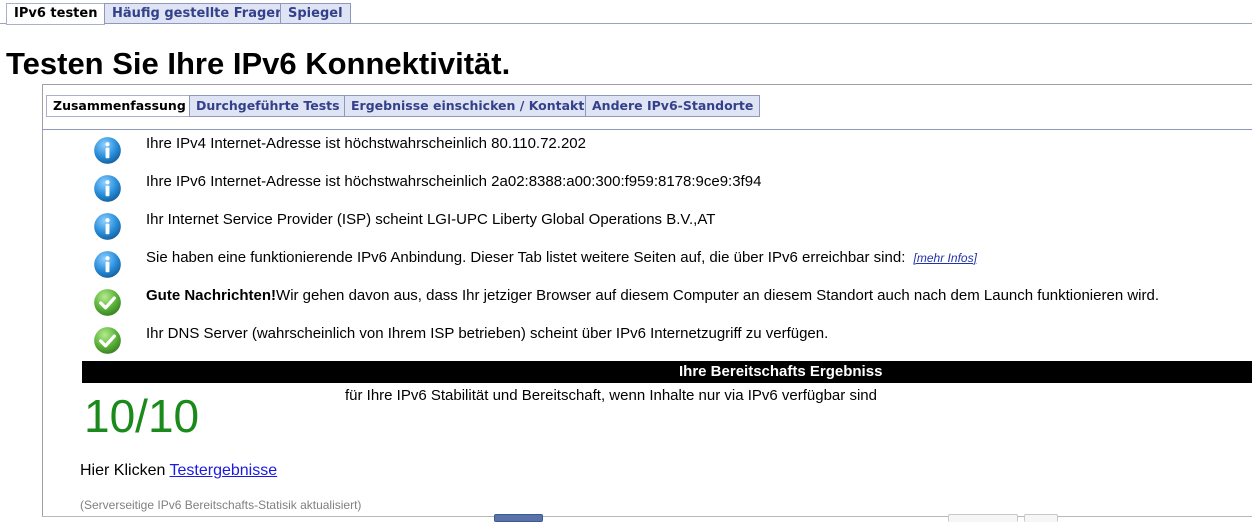  What do you see at coordinates (198, 13) in the screenshot?
I see `tab-faq: Häufig gestellte Fragen` at bounding box center [198, 13].